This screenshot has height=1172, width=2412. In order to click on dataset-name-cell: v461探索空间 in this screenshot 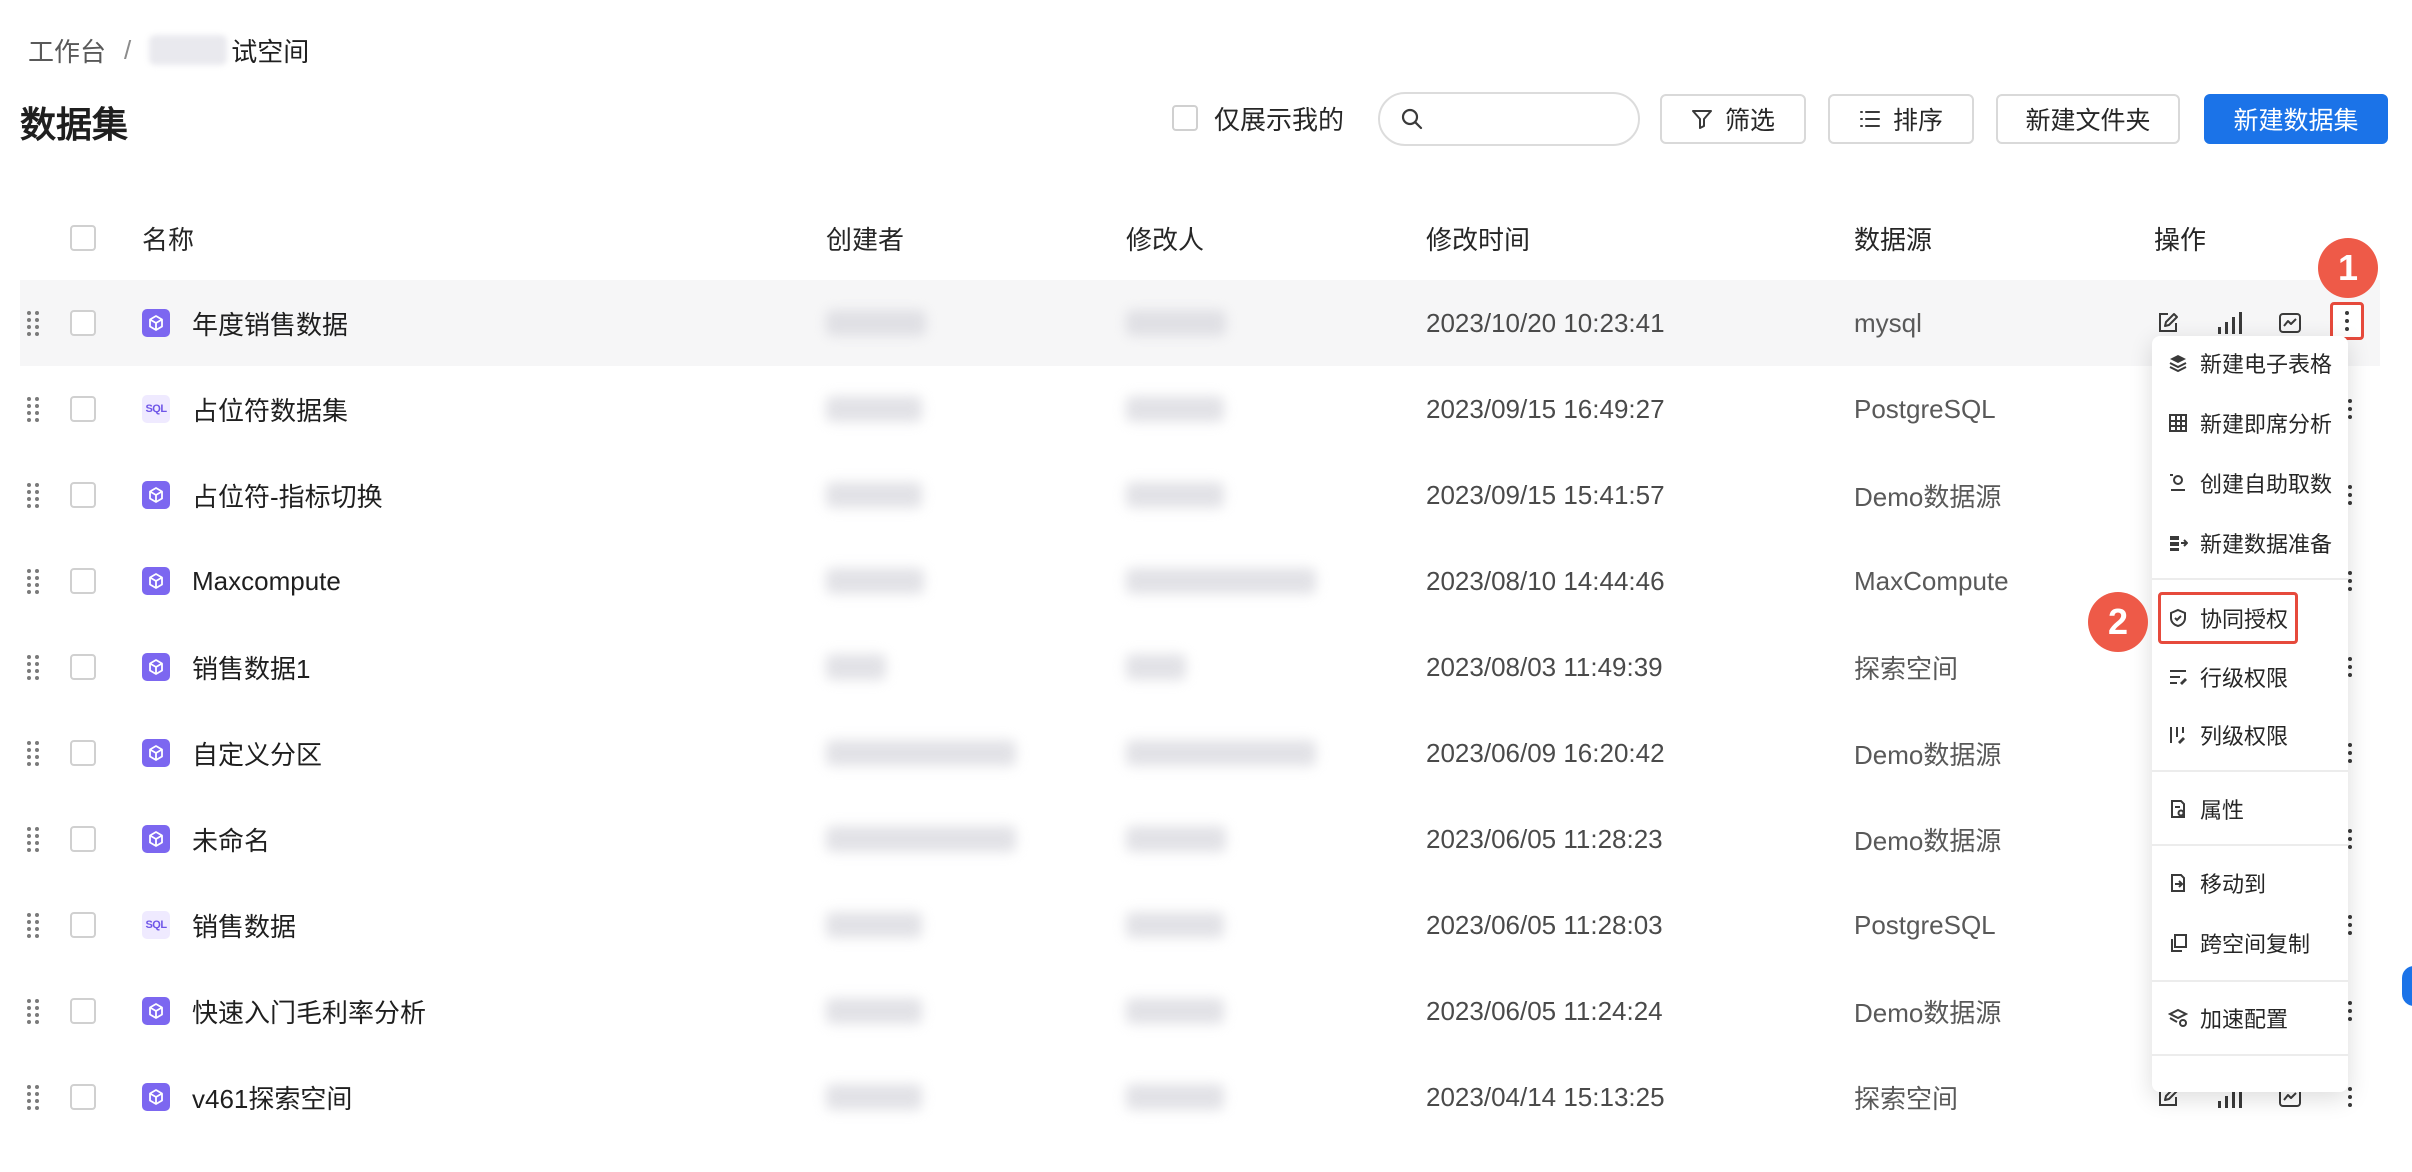, I will do `click(247, 1097)`.